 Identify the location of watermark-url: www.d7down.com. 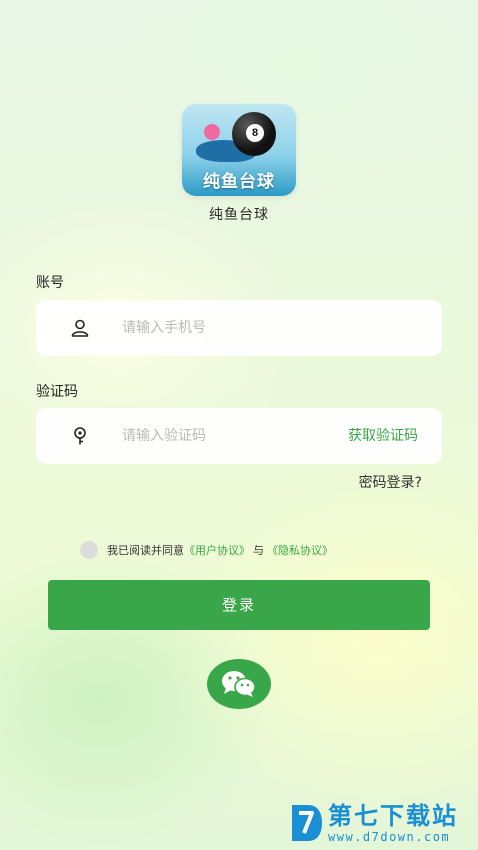
(389, 837).